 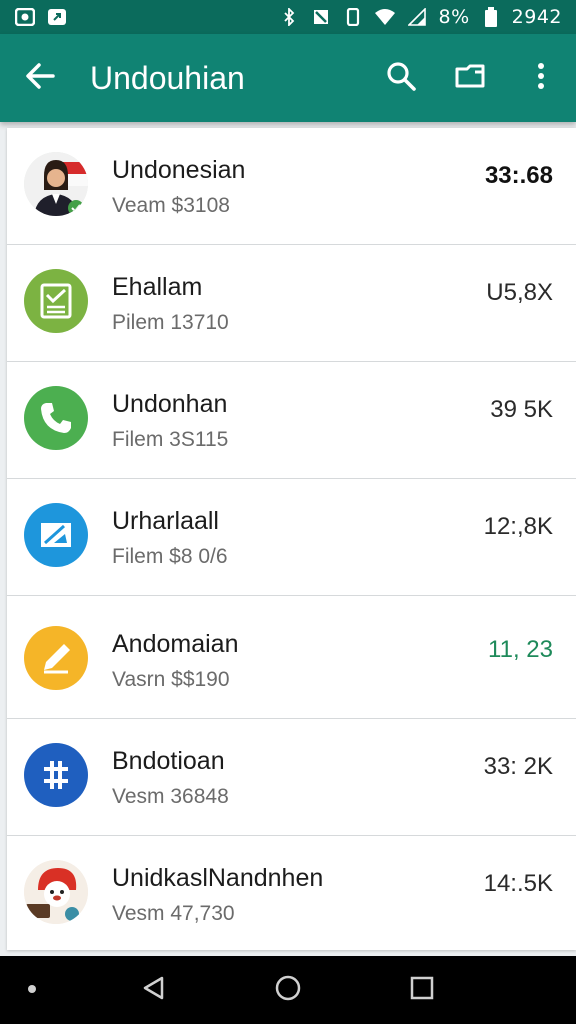 I want to click on item-title: Undonesian, so click(x=179, y=170).